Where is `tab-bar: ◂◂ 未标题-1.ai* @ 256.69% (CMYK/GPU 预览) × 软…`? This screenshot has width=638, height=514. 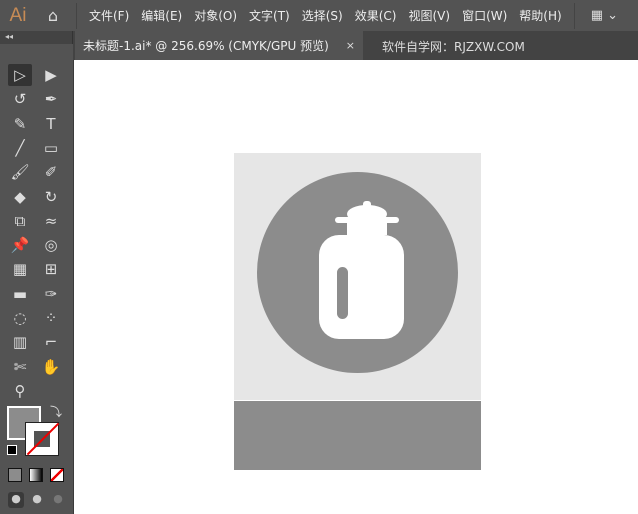
tab-bar: ◂◂ 未标题-1.ai* @ 256.69% (CMYK/GPU 预览) × 软… is located at coordinates (319, 45).